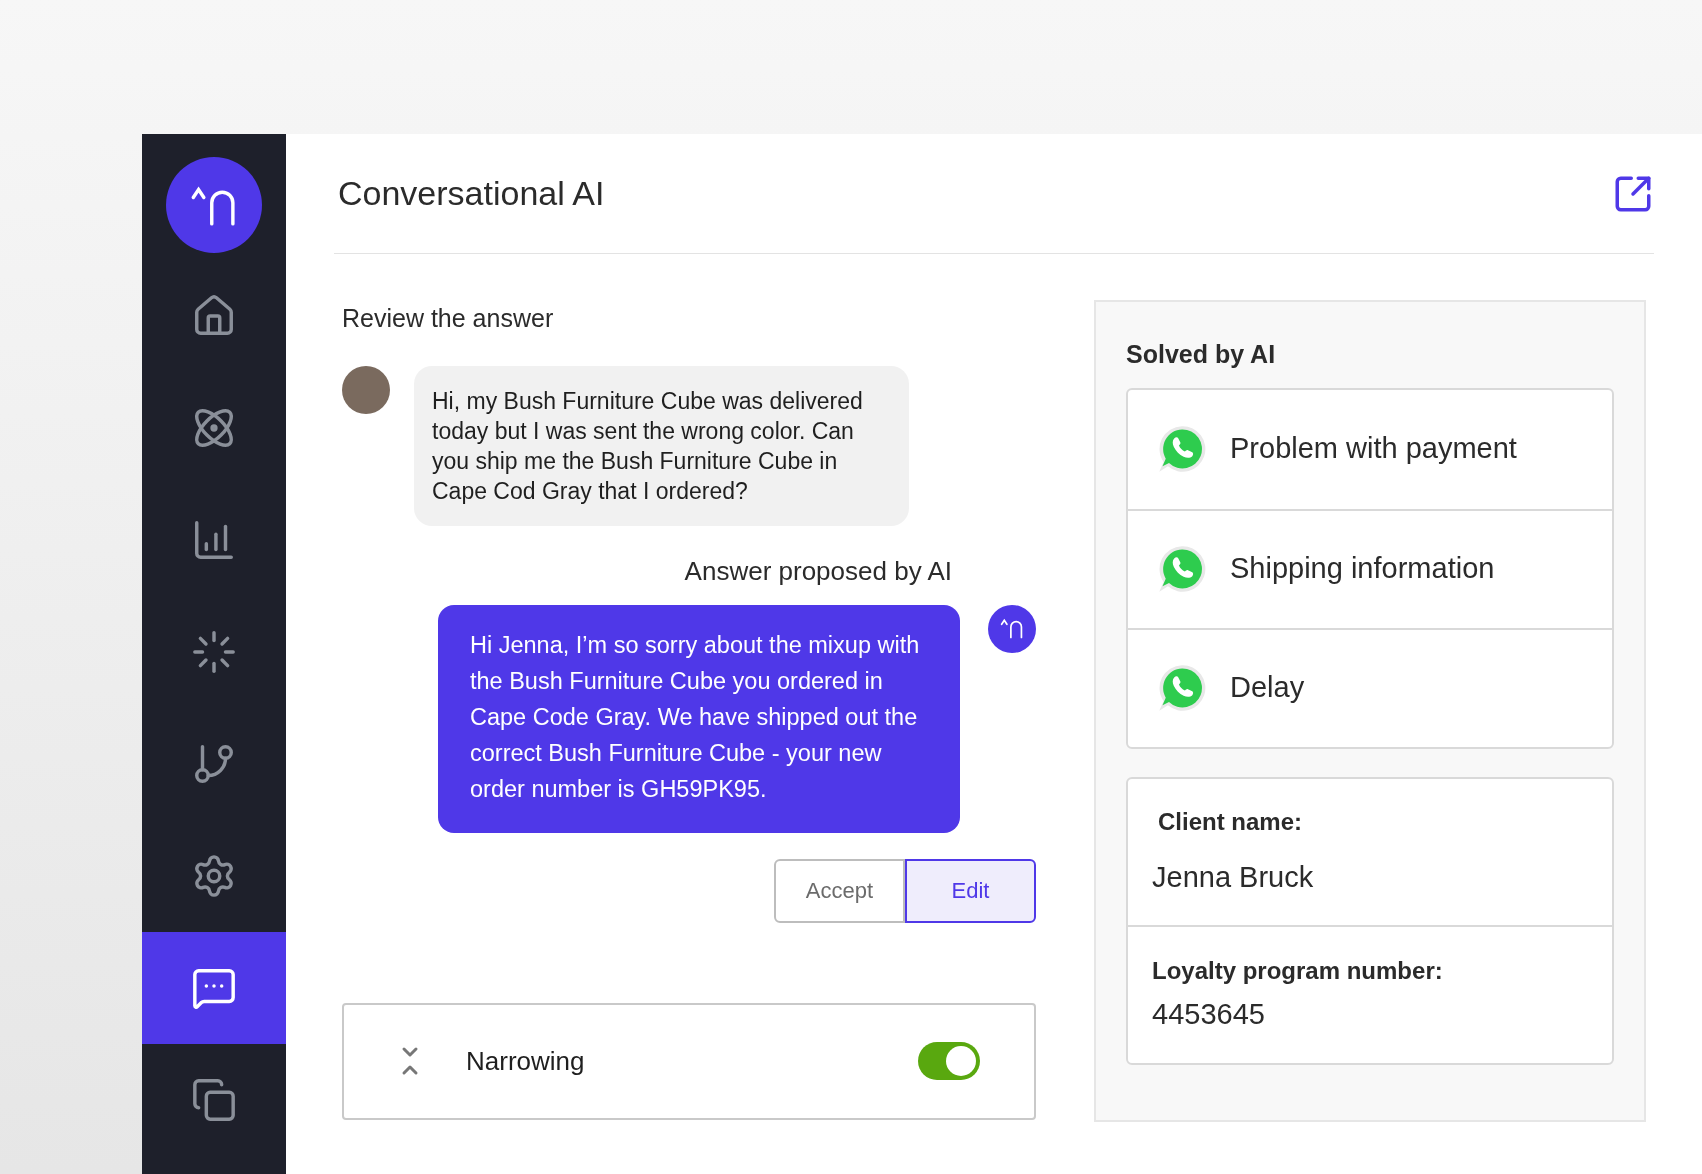 This screenshot has height=1174, width=1702. I want to click on client-name: Jenna Bruck, so click(1233, 877).